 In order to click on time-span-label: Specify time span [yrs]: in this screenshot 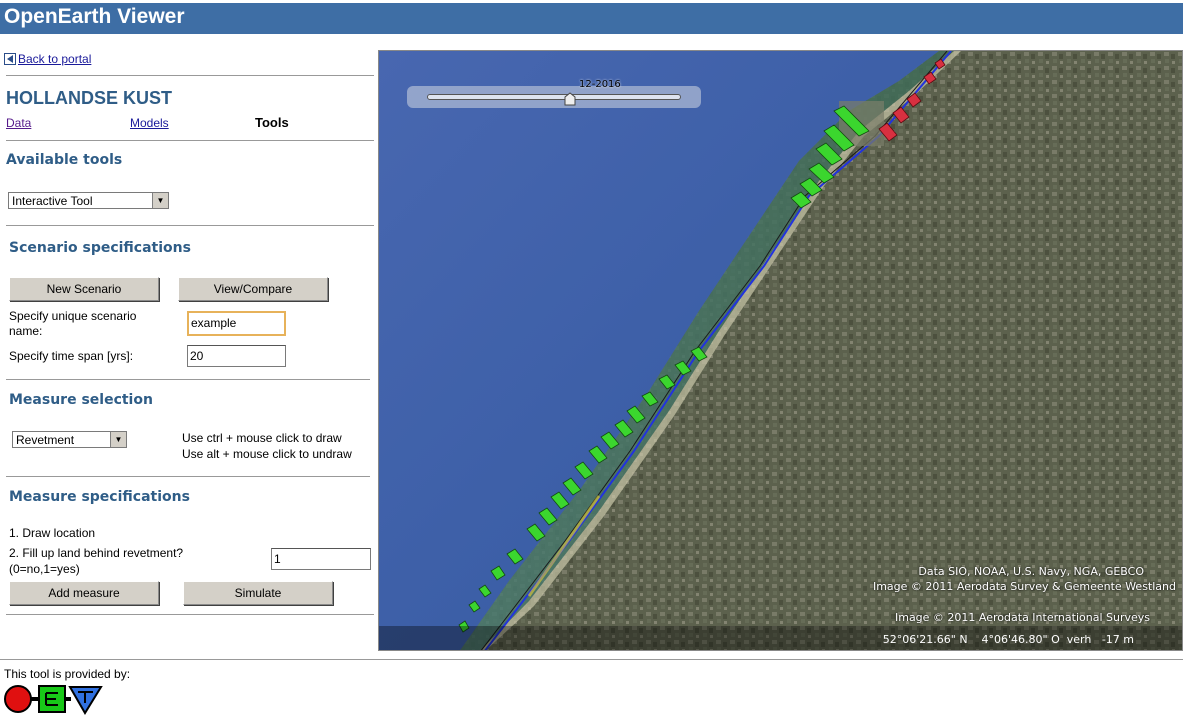, I will do `click(71, 356)`.